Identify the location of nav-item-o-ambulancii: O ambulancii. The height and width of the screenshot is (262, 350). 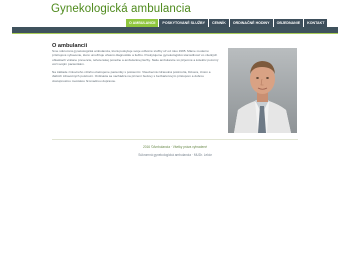
(142, 23).